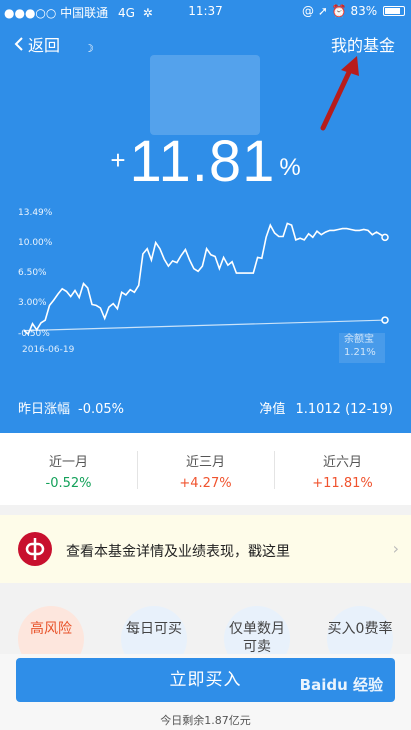 This screenshot has height=730, width=411. I want to click on fund-tags: 高风险 每日可买 仅单数月可卖 买入0费率, so click(205, 632).